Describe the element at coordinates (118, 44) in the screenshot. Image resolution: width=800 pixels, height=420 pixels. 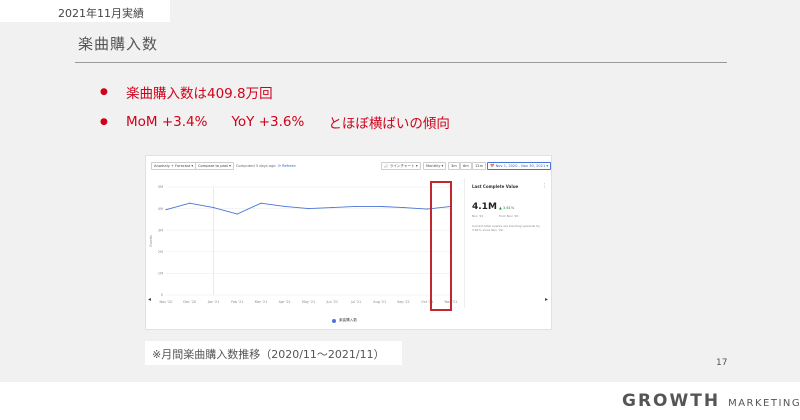
I see `slide-title: 楽曲購入数` at that location.